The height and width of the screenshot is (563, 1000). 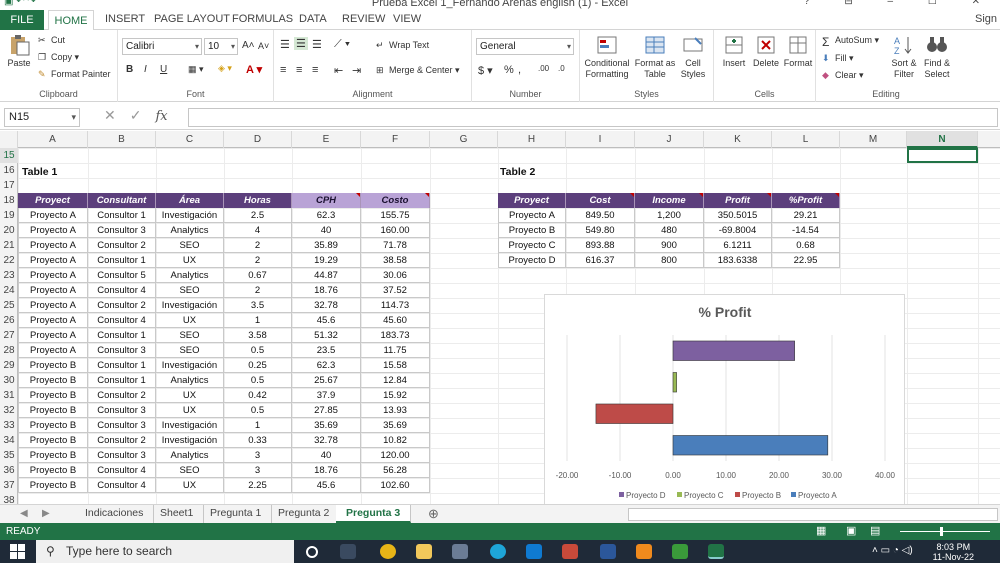 What do you see at coordinates (326, 395) in the screenshot?
I see `table1-cell: 37.9` at bounding box center [326, 395].